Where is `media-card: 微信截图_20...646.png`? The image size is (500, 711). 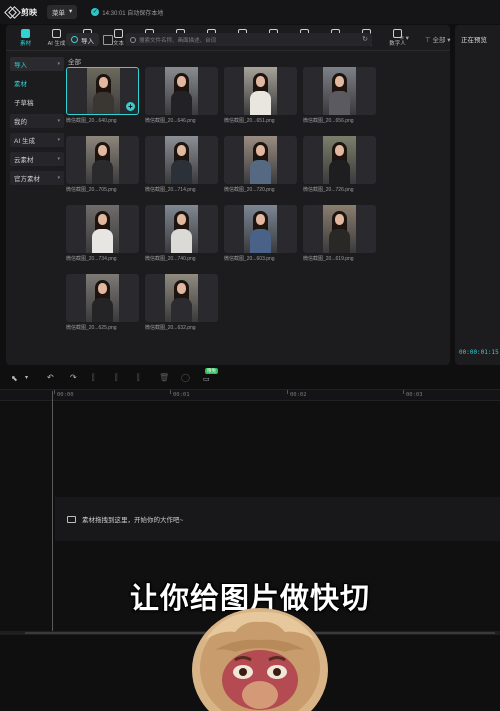 media-card: 微信截图_20...646.png is located at coordinates (181, 95).